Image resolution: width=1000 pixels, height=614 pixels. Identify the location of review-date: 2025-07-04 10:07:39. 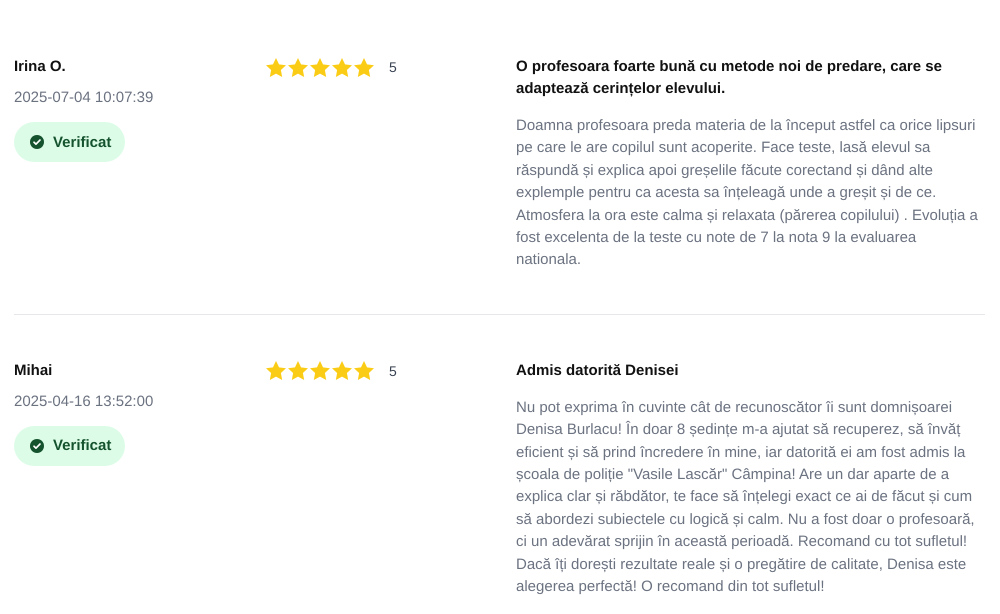
(84, 98).